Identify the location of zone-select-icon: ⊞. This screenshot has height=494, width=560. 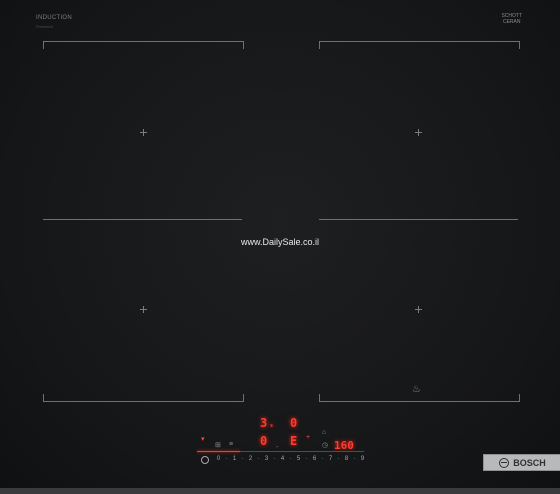
(218, 445).